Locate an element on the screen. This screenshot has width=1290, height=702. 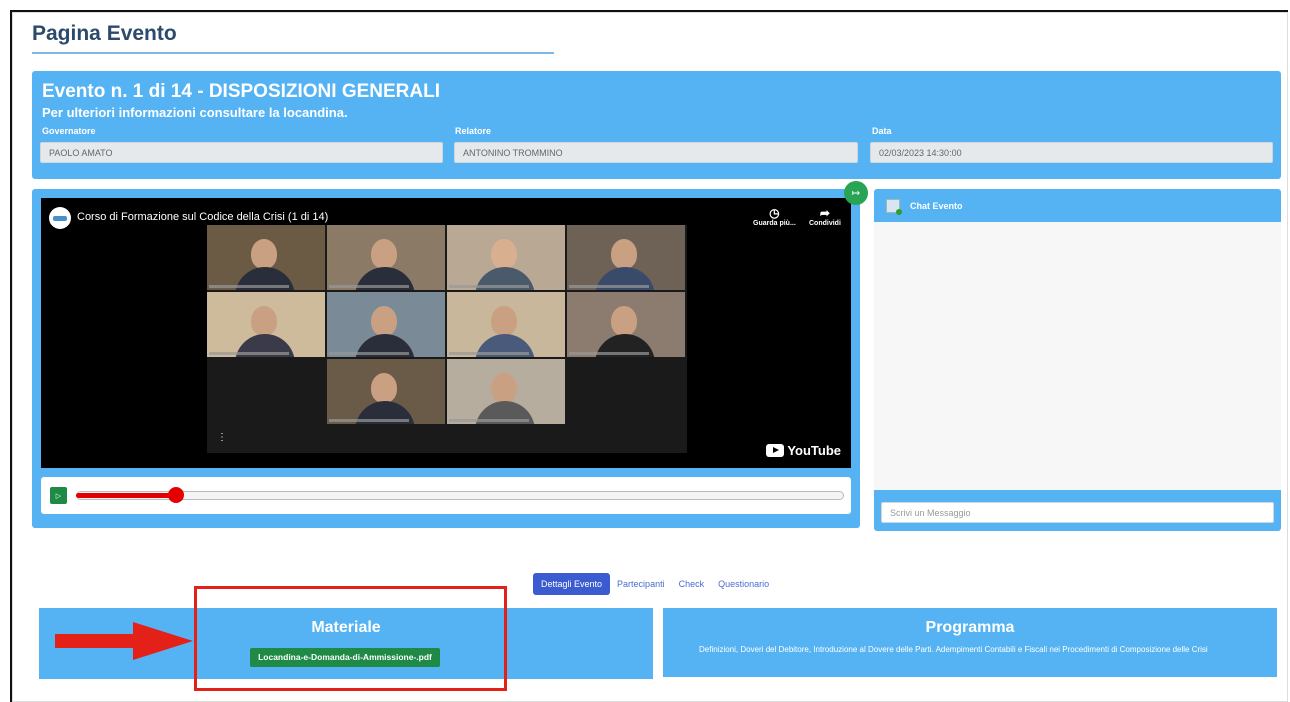
youtube-brand: YouTube is located at coordinates (803, 450).